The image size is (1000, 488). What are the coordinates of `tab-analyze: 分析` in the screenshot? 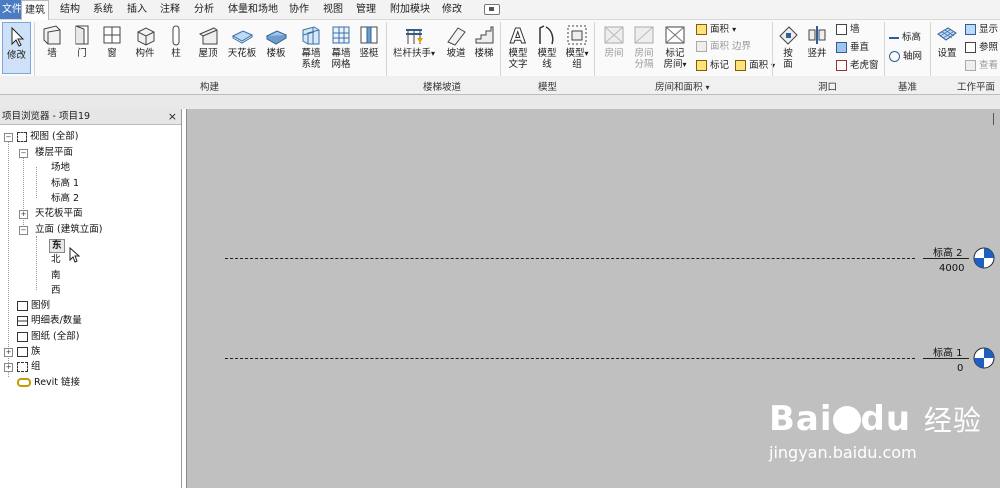 It's located at (204, 9).